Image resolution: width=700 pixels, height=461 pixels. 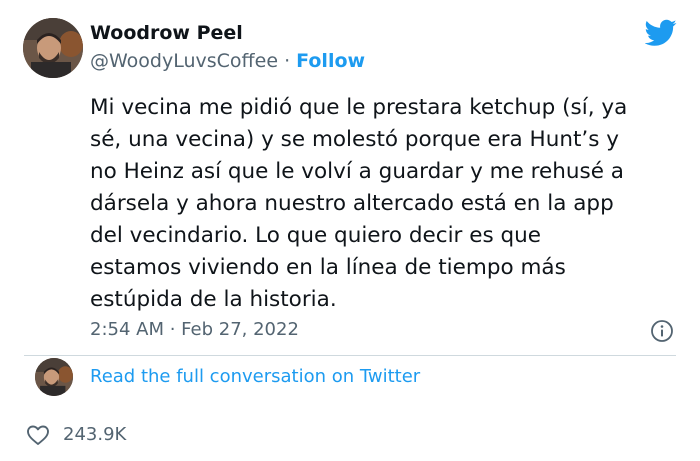 What do you see at coordinates (95, 434) in the screenshot?
I see `like-count: 243.9K` at bounding box center [95, 434].